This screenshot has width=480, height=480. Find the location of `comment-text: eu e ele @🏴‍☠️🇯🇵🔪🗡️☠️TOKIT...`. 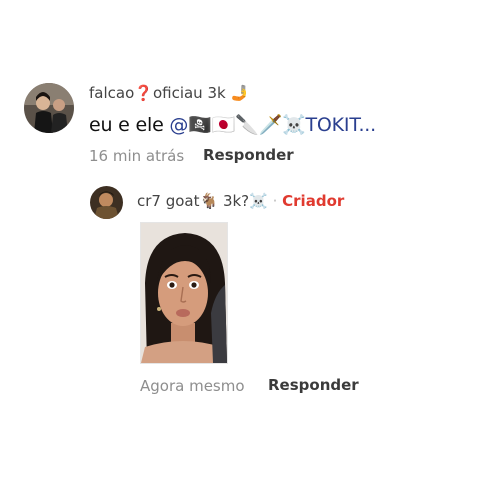

comment-text: eu e ele @🏴‍☠️🇯🇵🔪🗡️☠️TOKIT... is located at coordinates (232, 125).